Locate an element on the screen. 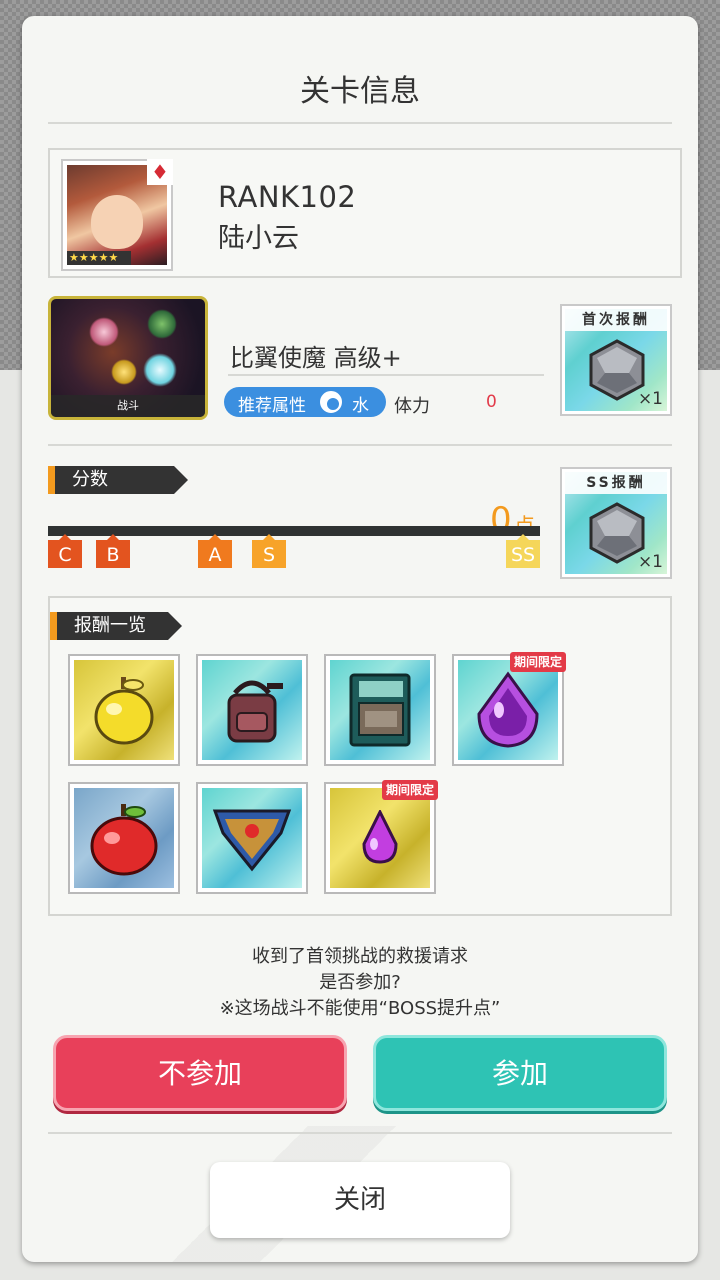 The width and height of the screenshot is (720, 1280). diamond-suit-icon: ♦ is located at coordinates (160, 172).